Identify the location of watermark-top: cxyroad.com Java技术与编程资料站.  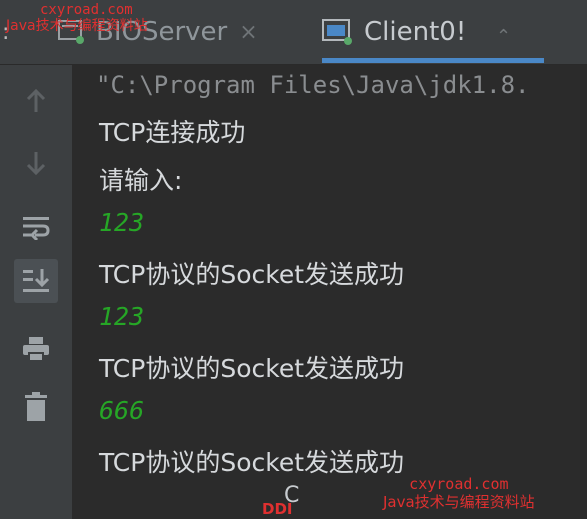
(77, 18).